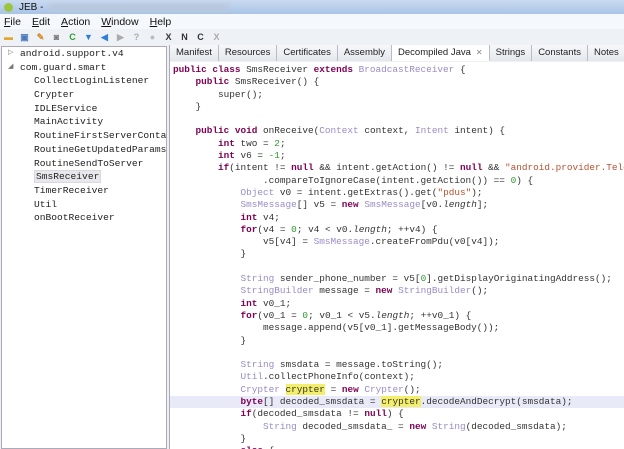 Image resolution: width=624 pixels, height=449 pixels. What do you see at coordinates (307, 53) in the screenshot?
I see `tab-certificates: Certificates` at bounding box center [307, 53].